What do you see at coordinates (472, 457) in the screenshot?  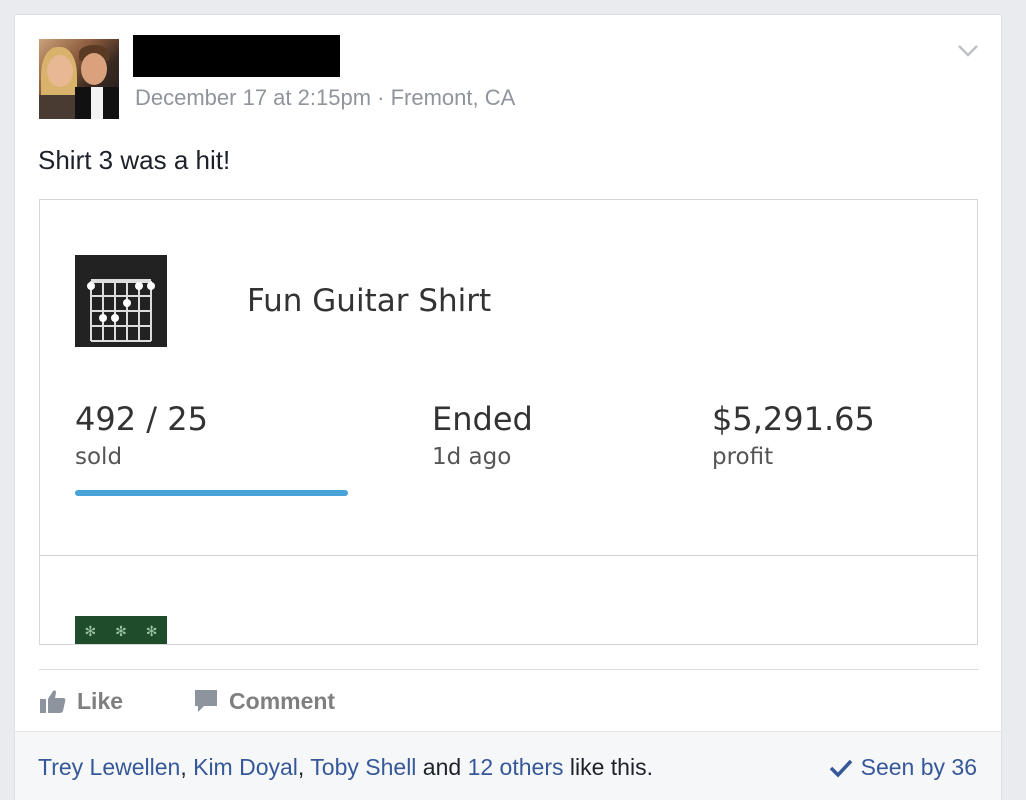 I see `status-time: 1d ago` at bounding box center [472, 457].